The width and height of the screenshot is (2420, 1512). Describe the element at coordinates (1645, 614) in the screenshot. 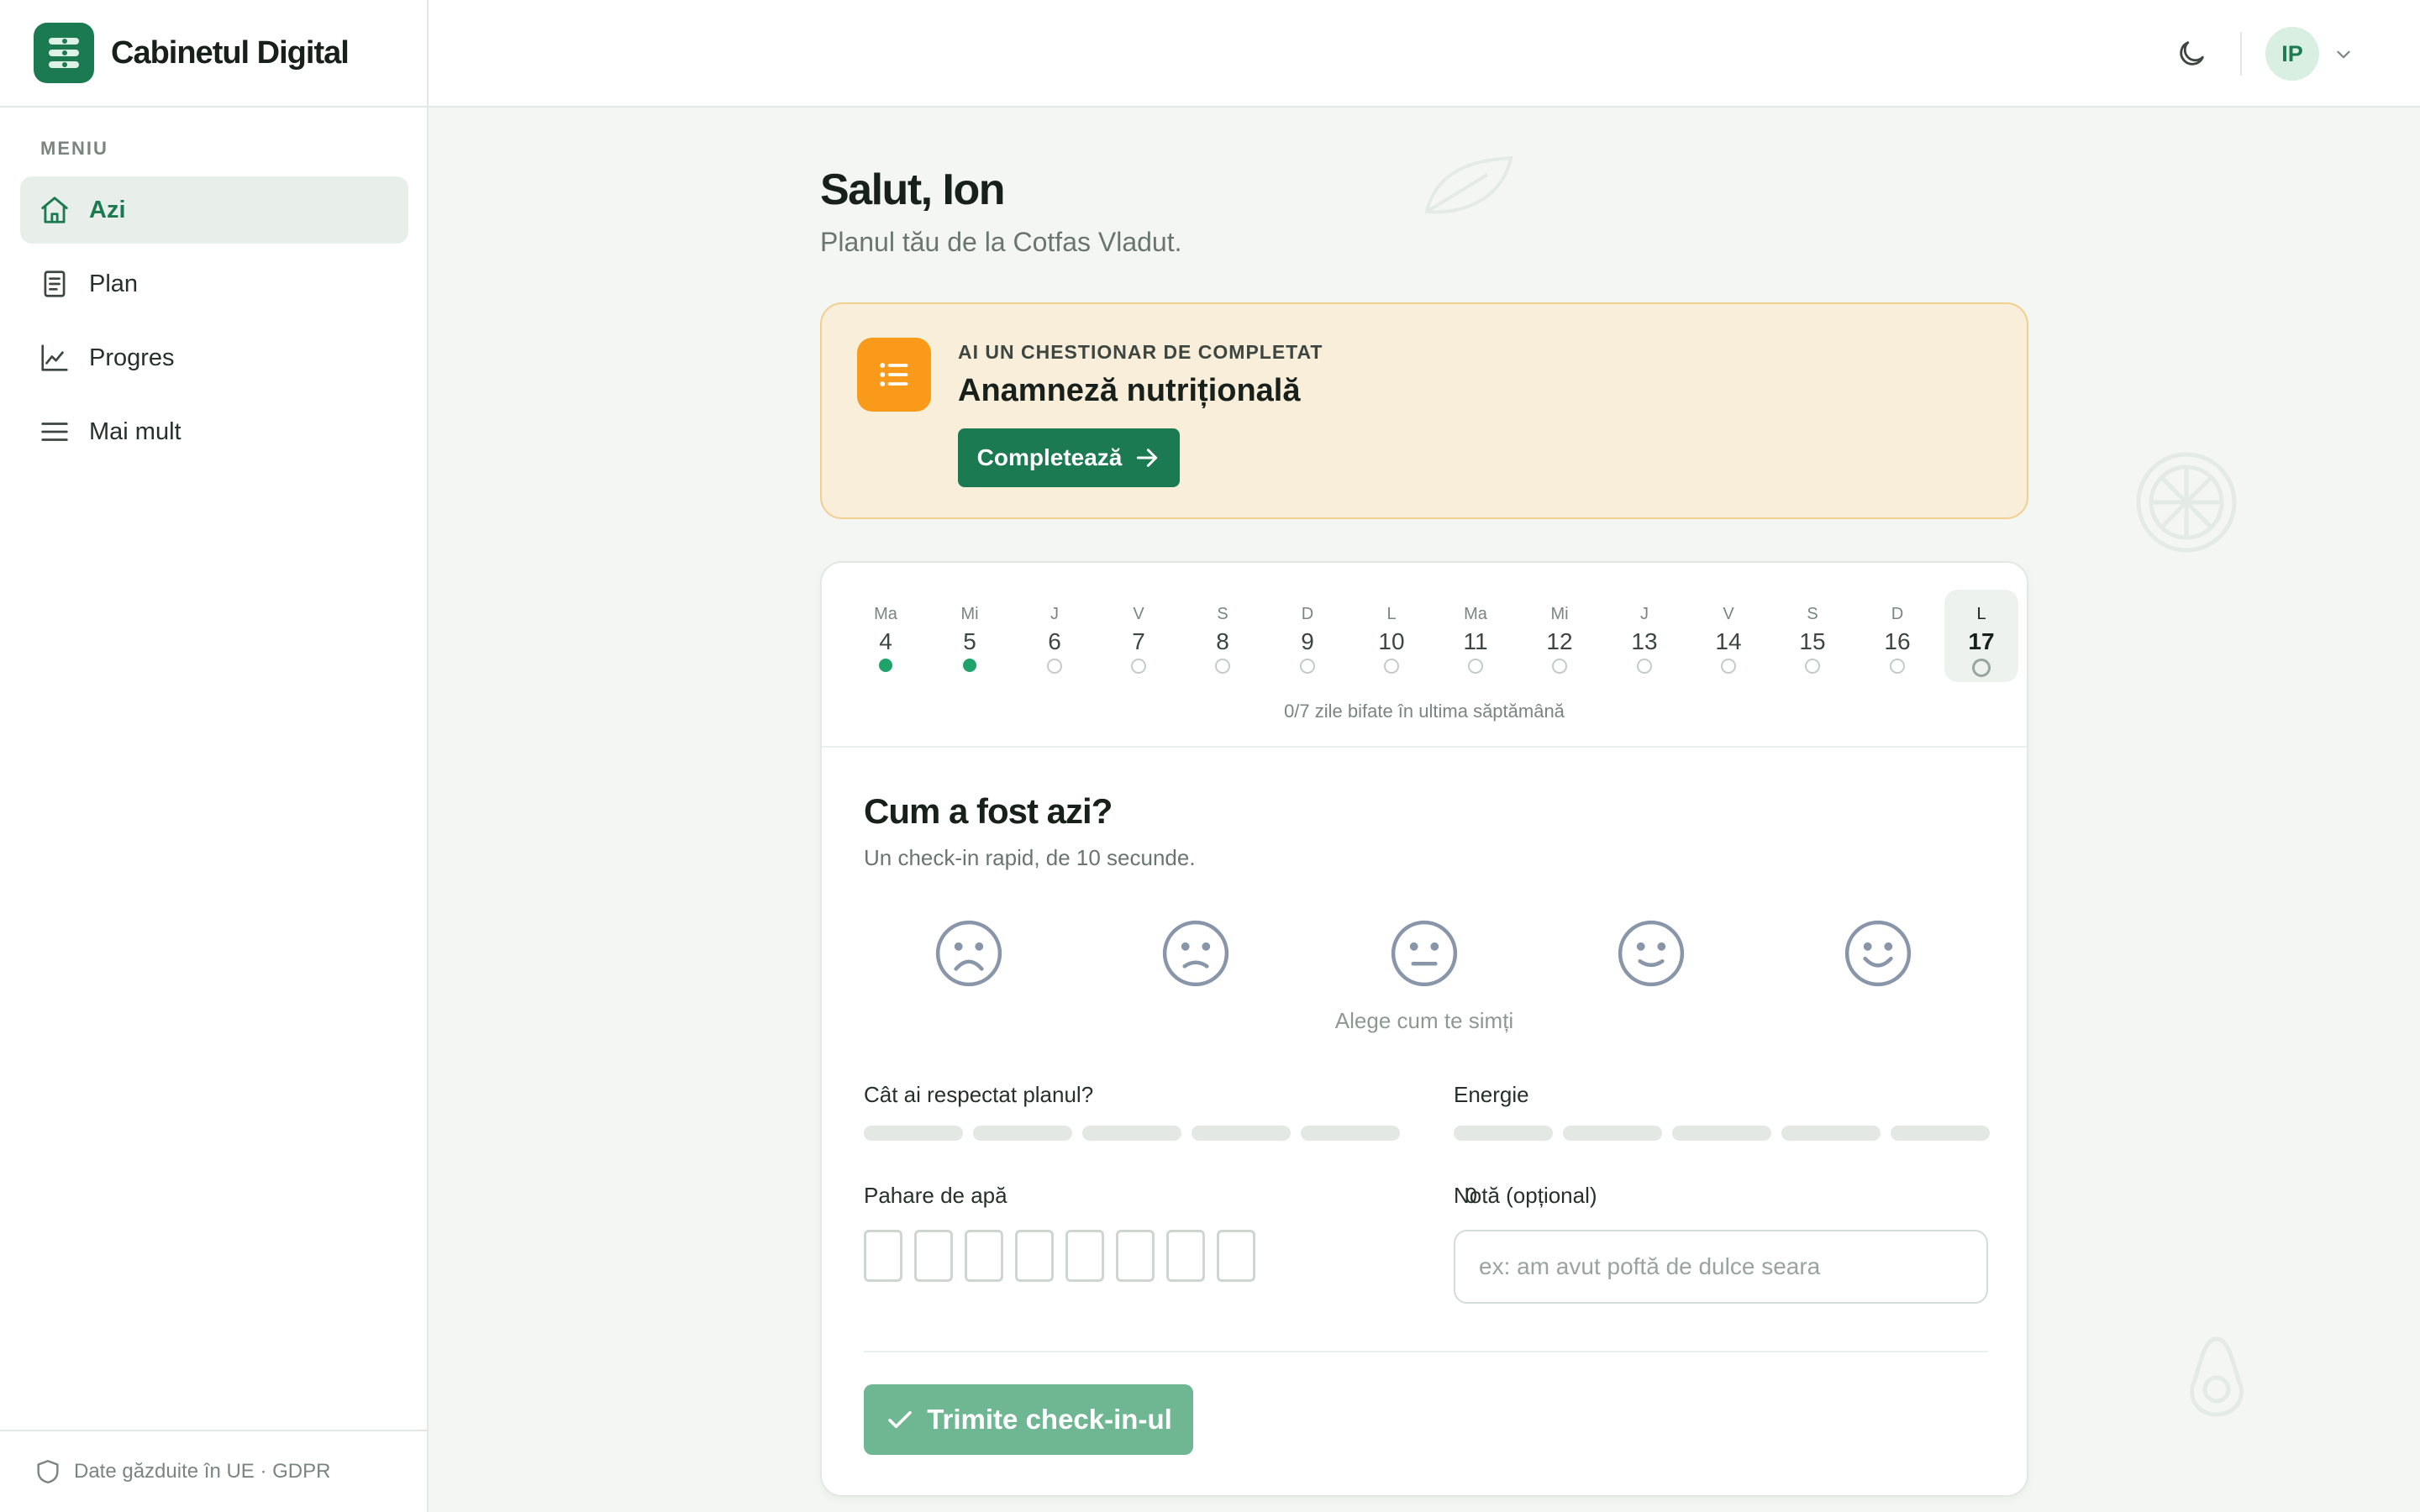

I see `day-name: J` at that location.